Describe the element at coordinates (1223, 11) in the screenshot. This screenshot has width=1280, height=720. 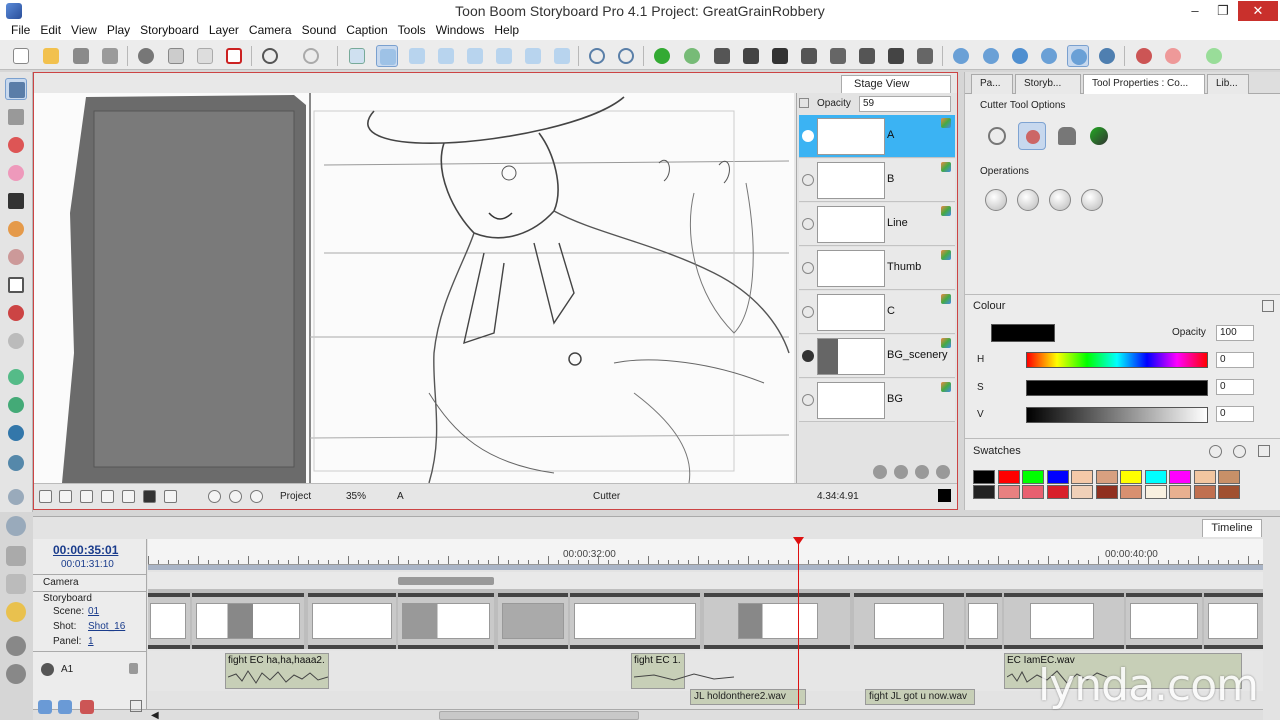
I see `restore-button: ❐` at that location.